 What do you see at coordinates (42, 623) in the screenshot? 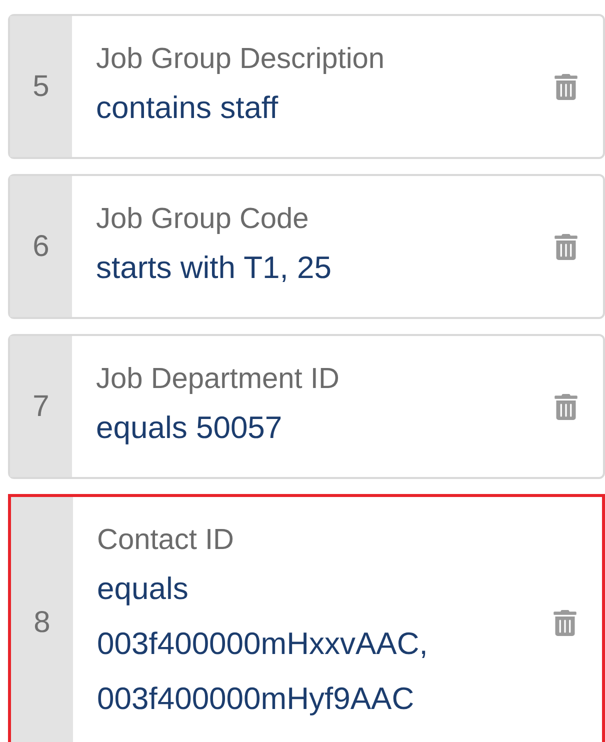
I see `filter-number: 8` at bounding box center [42, 623].